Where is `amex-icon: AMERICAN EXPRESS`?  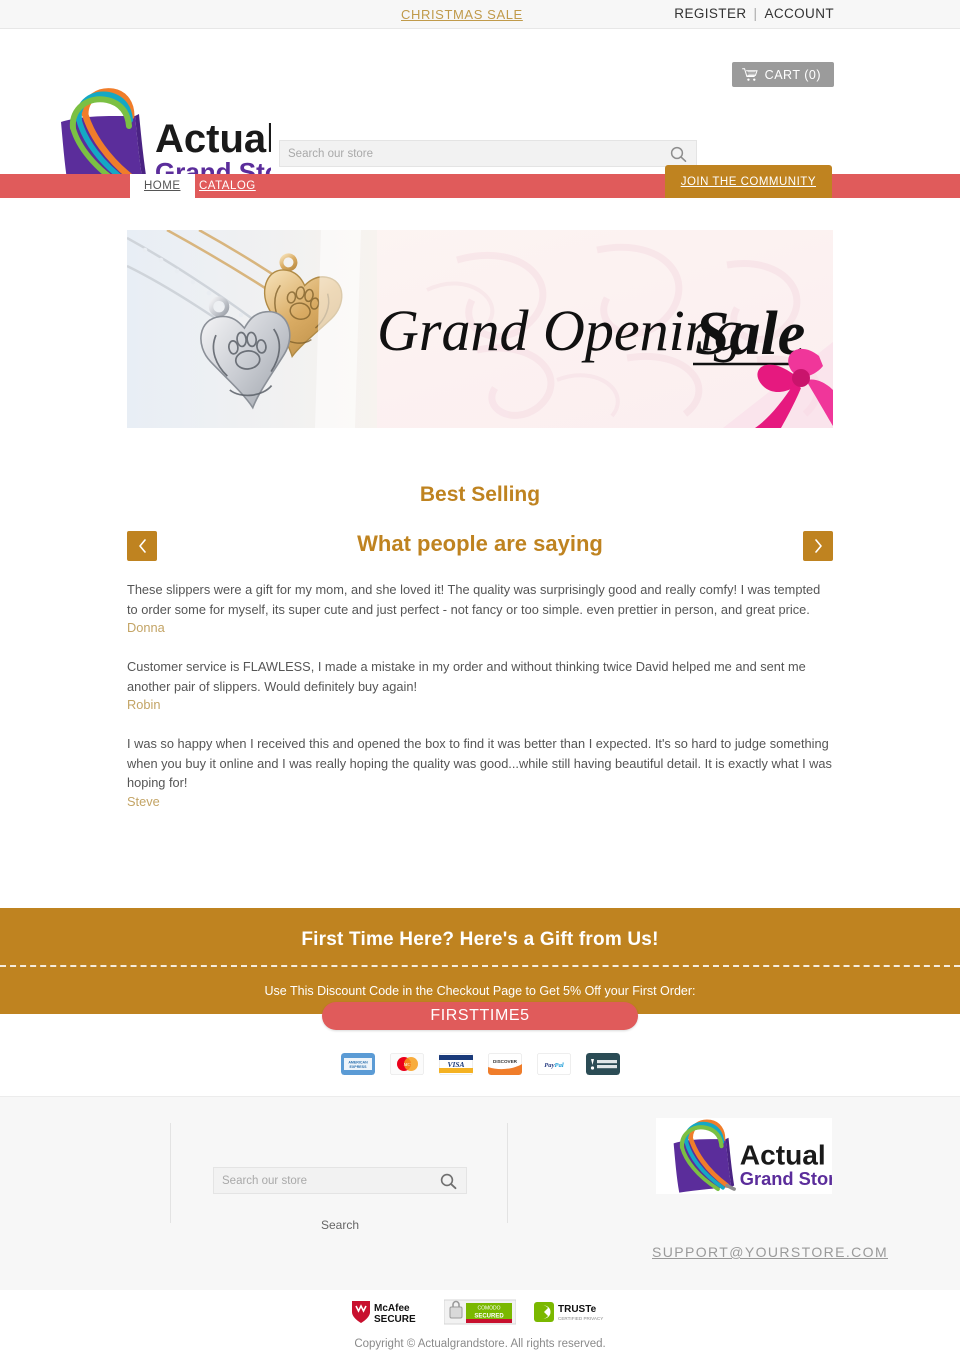 amex-icon: AMERICAN EXPRESS is located at coordinates (357, 1064).